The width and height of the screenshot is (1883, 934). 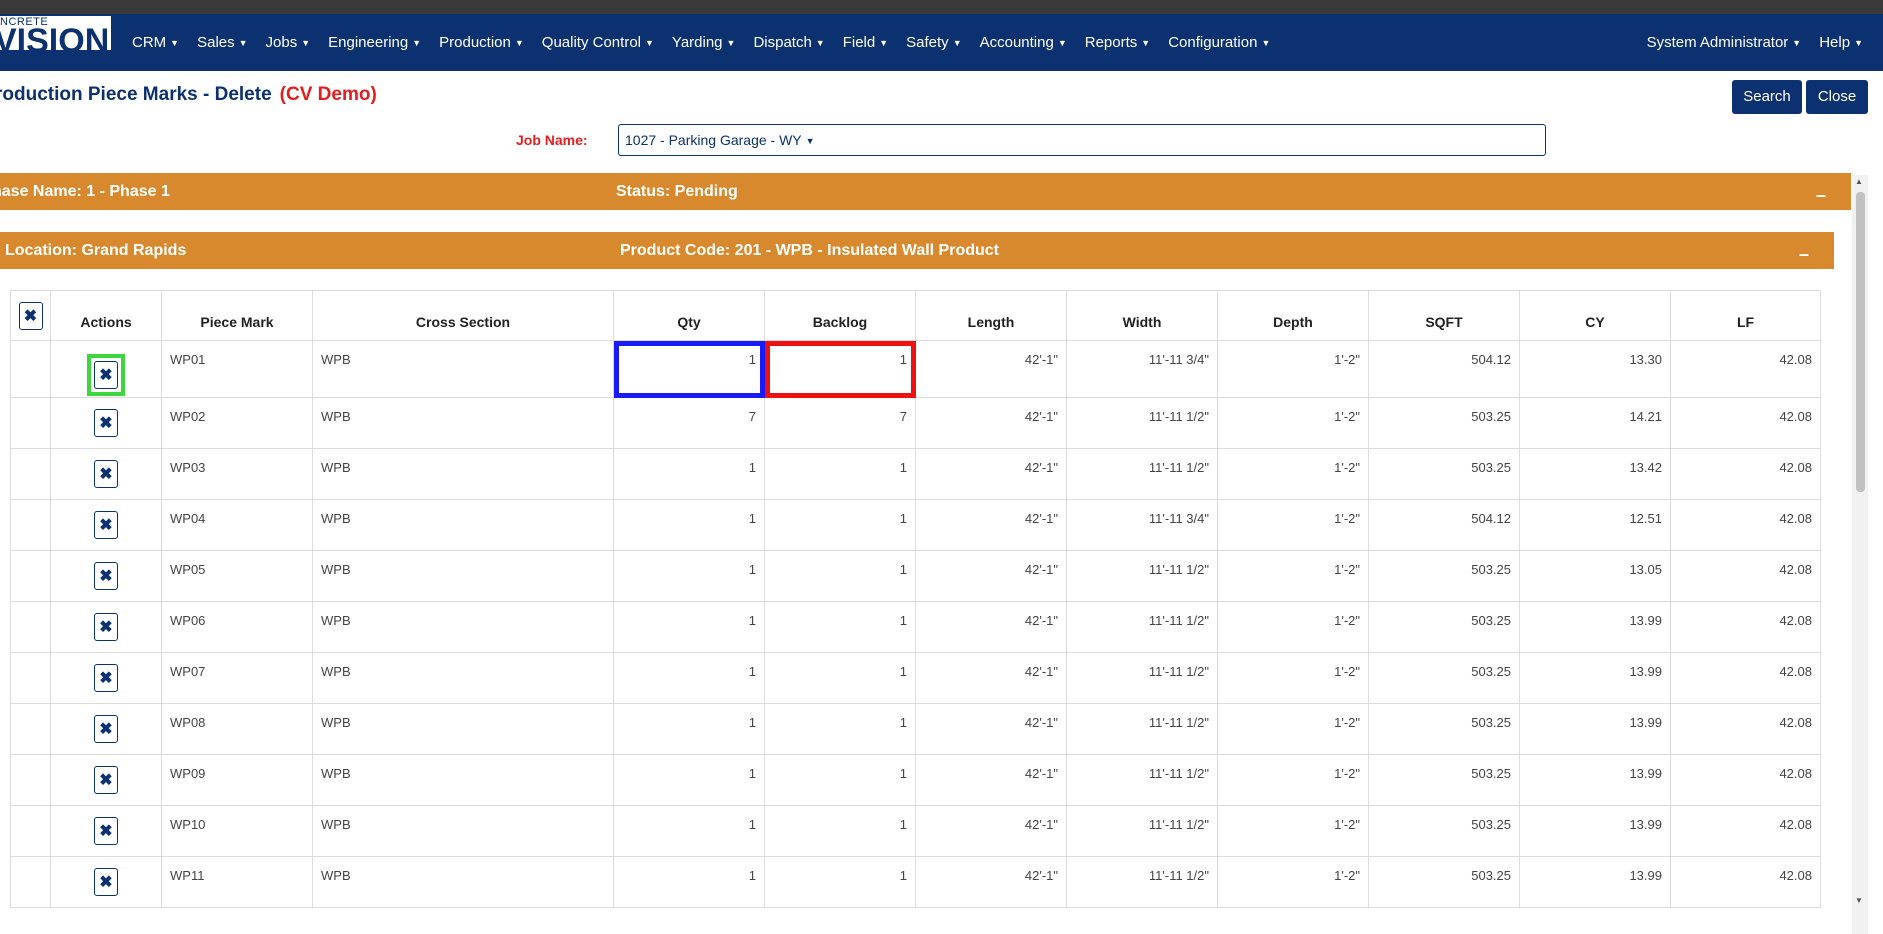 I want to click on caret-down-icon: ▼, so click(x=884, y=43).